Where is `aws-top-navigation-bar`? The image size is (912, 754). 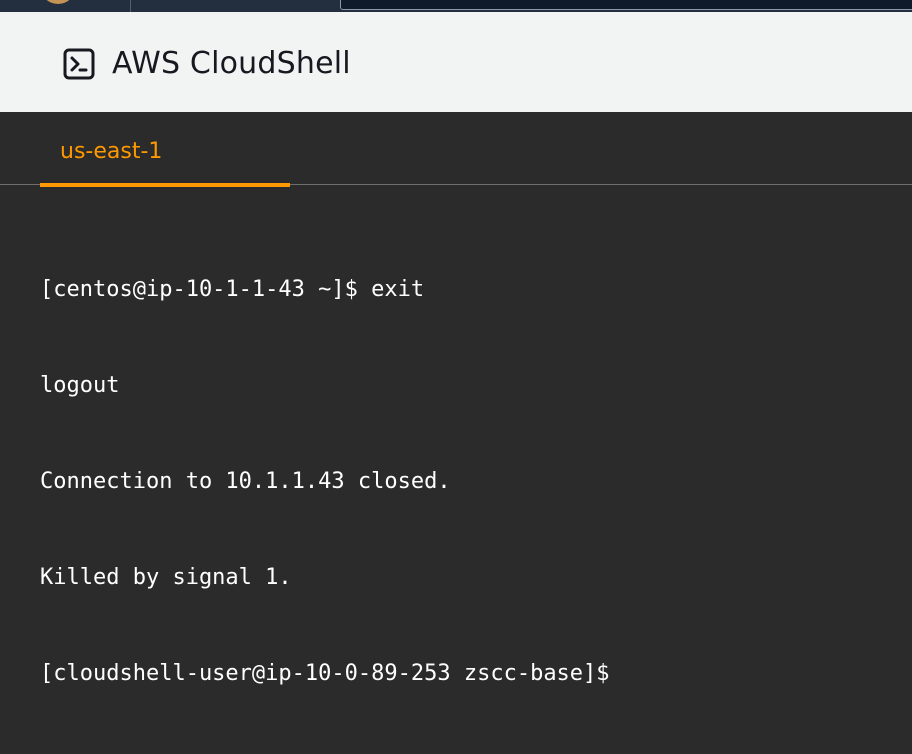
aws-top-navigation-bar is located at coordinates (456, 6).